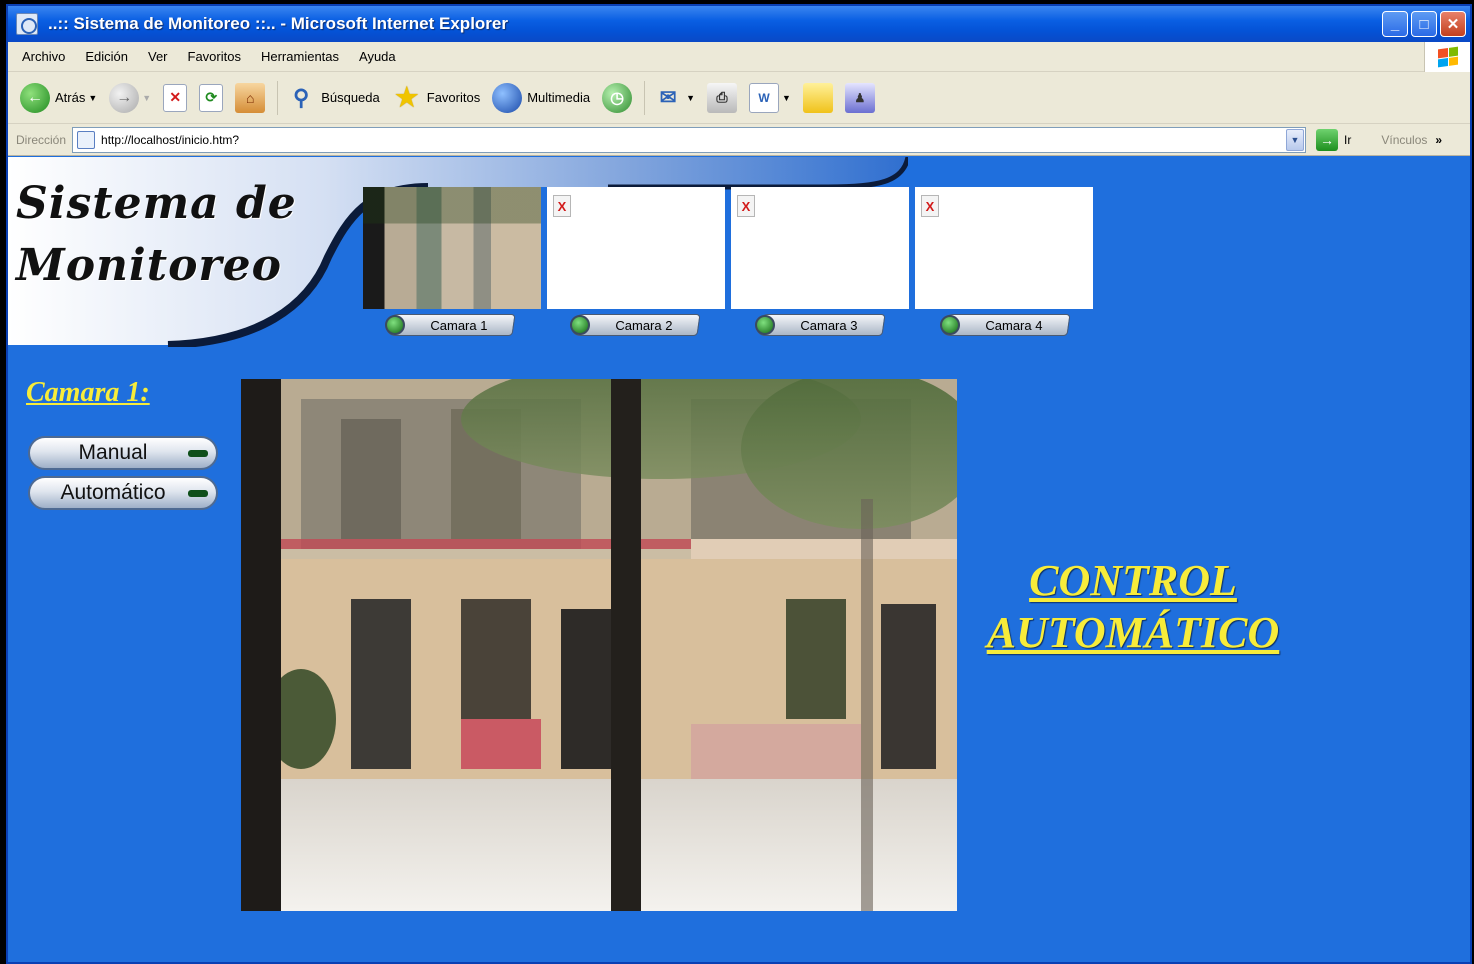 The image size is (1474, 964). What do you see at coordinates (113, 452) in the screenshot?
I see `manual-mode-label: Manual` at bounding box center [113, 452].